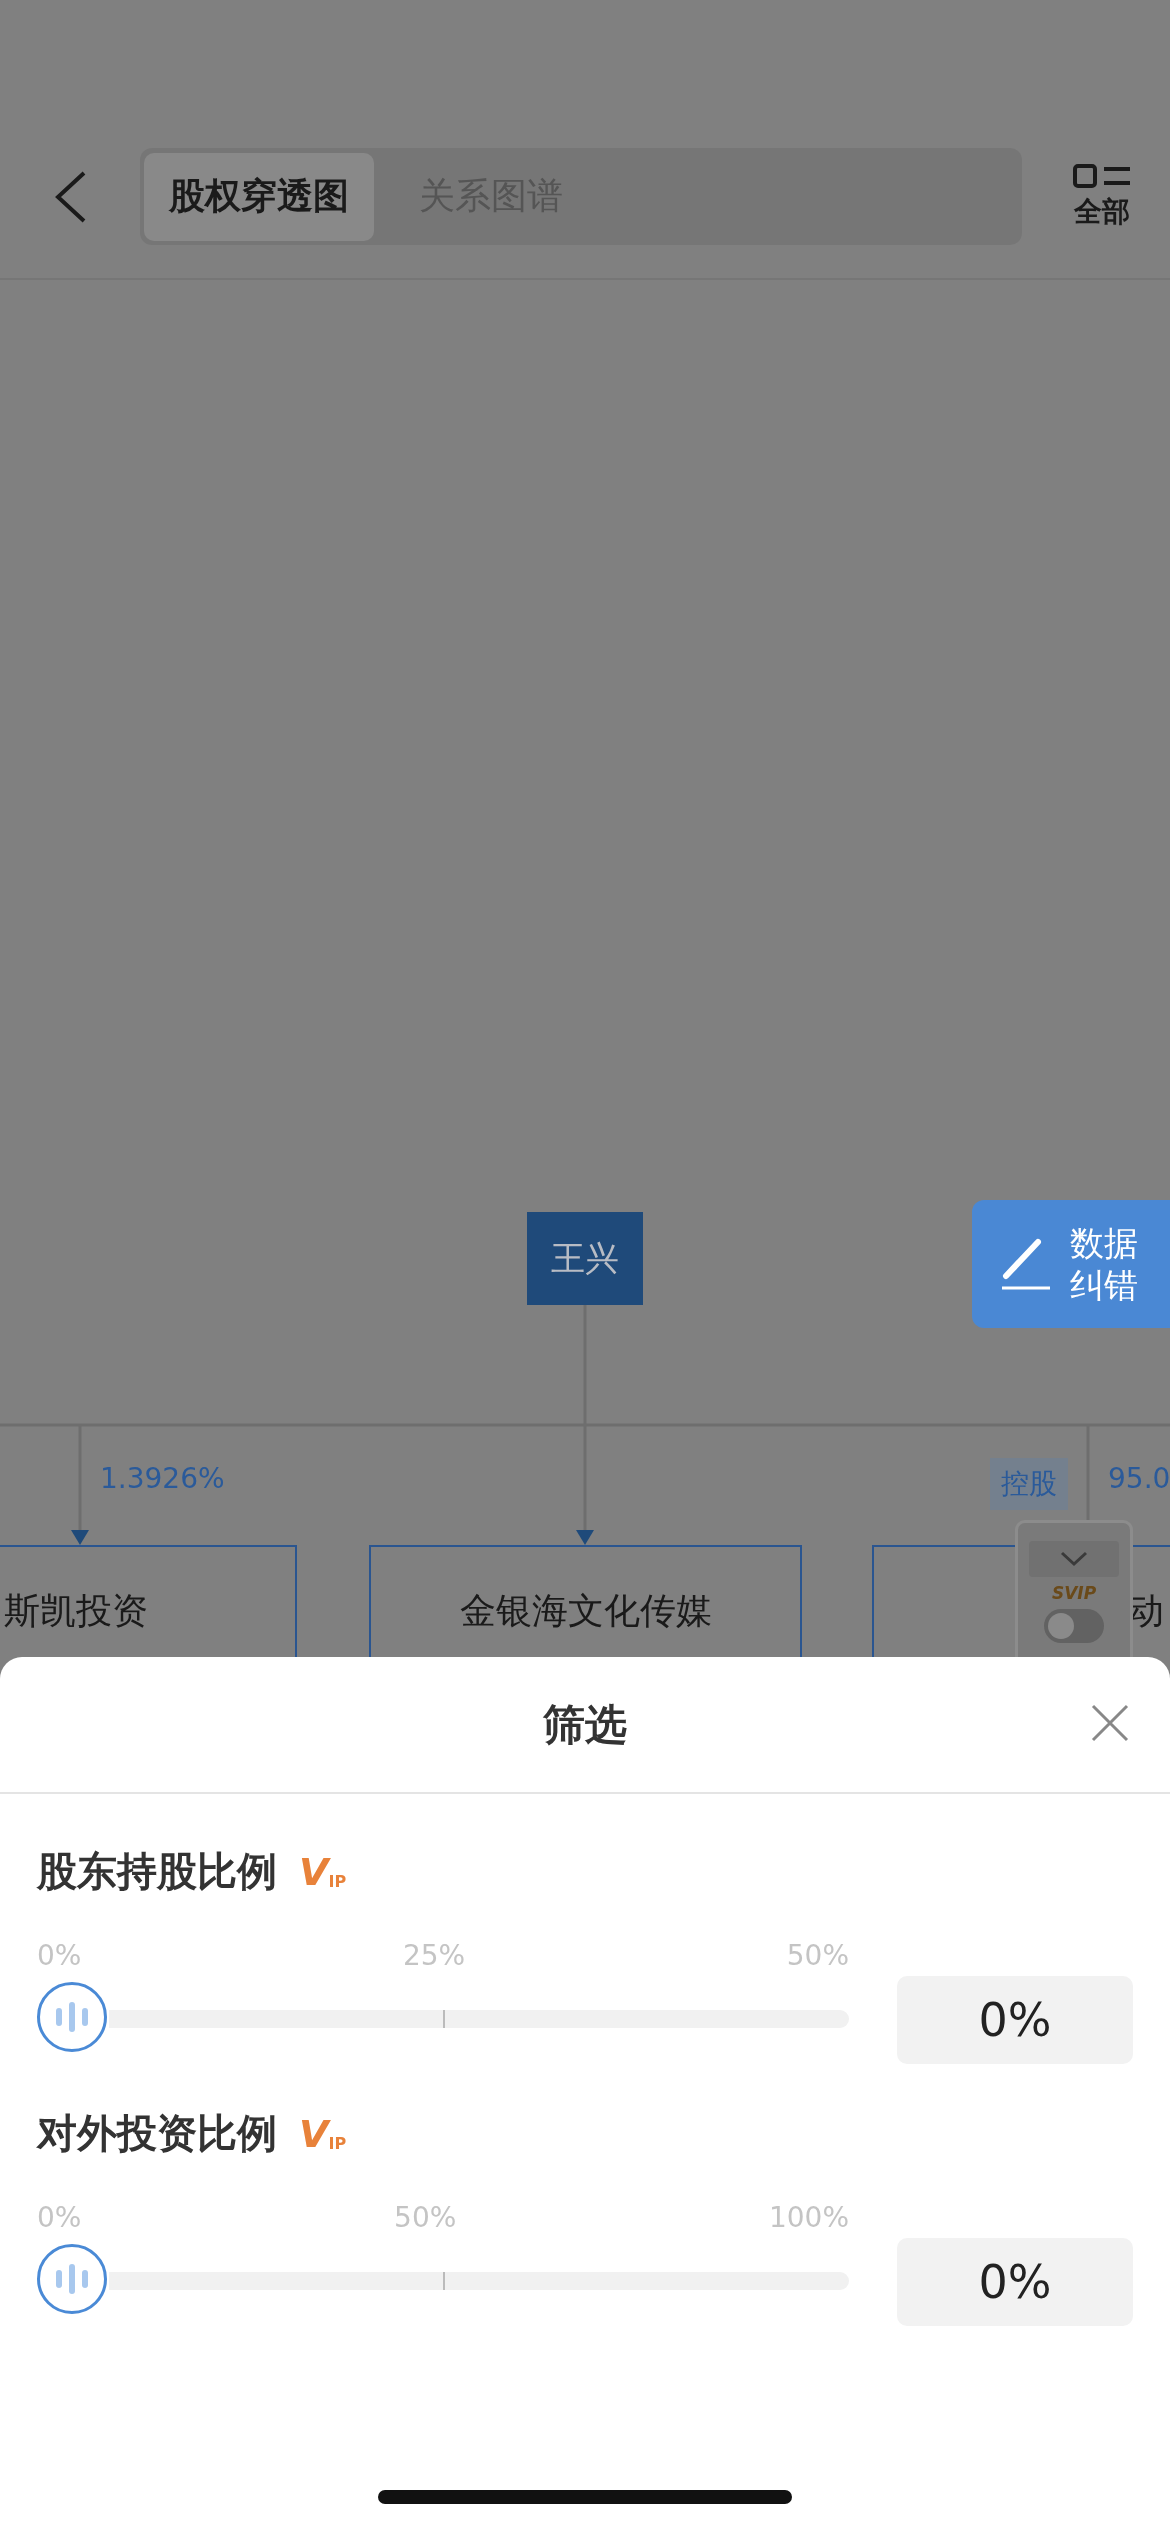  I want to click on correction-button: 数据纠错, so click(1071, 1264).